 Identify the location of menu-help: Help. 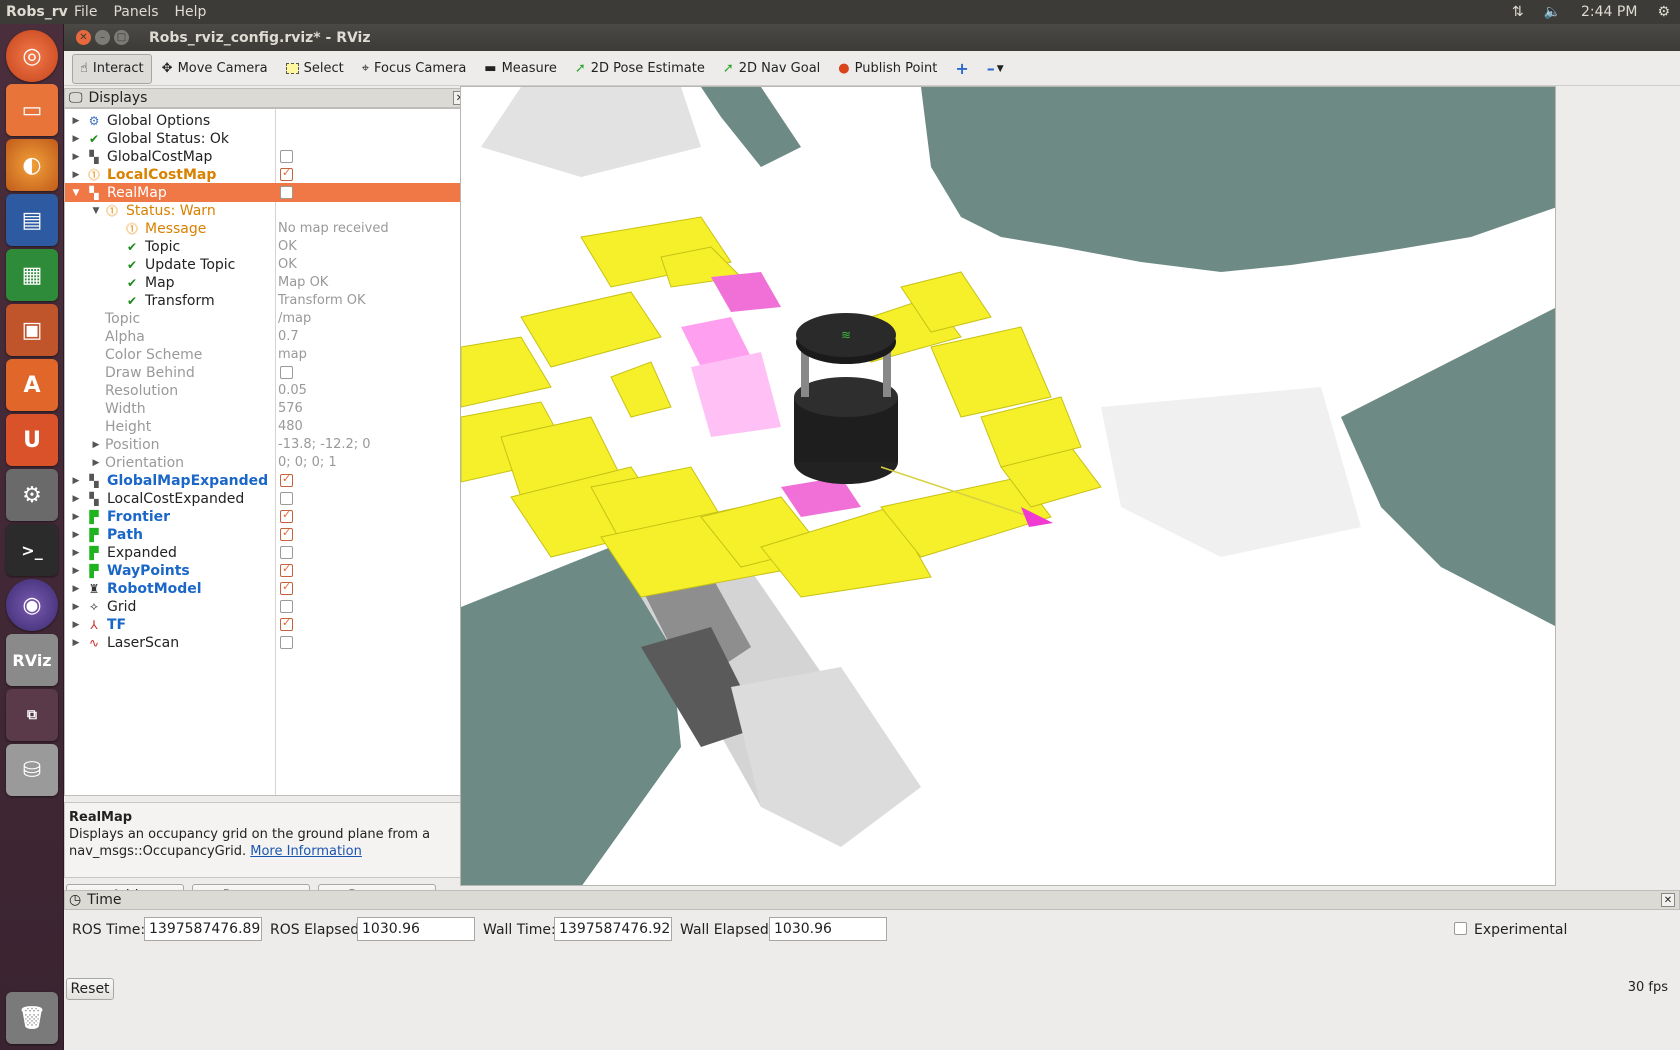
(191, 12).